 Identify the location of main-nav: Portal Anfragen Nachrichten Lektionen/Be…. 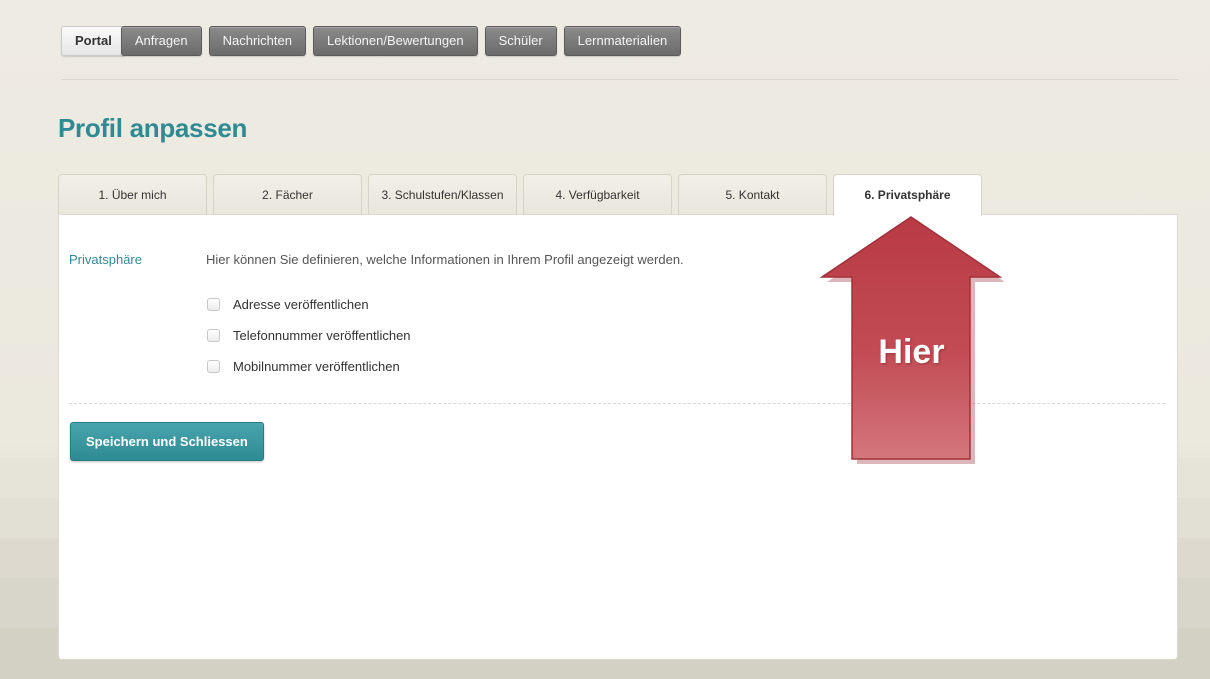
(371, 41).